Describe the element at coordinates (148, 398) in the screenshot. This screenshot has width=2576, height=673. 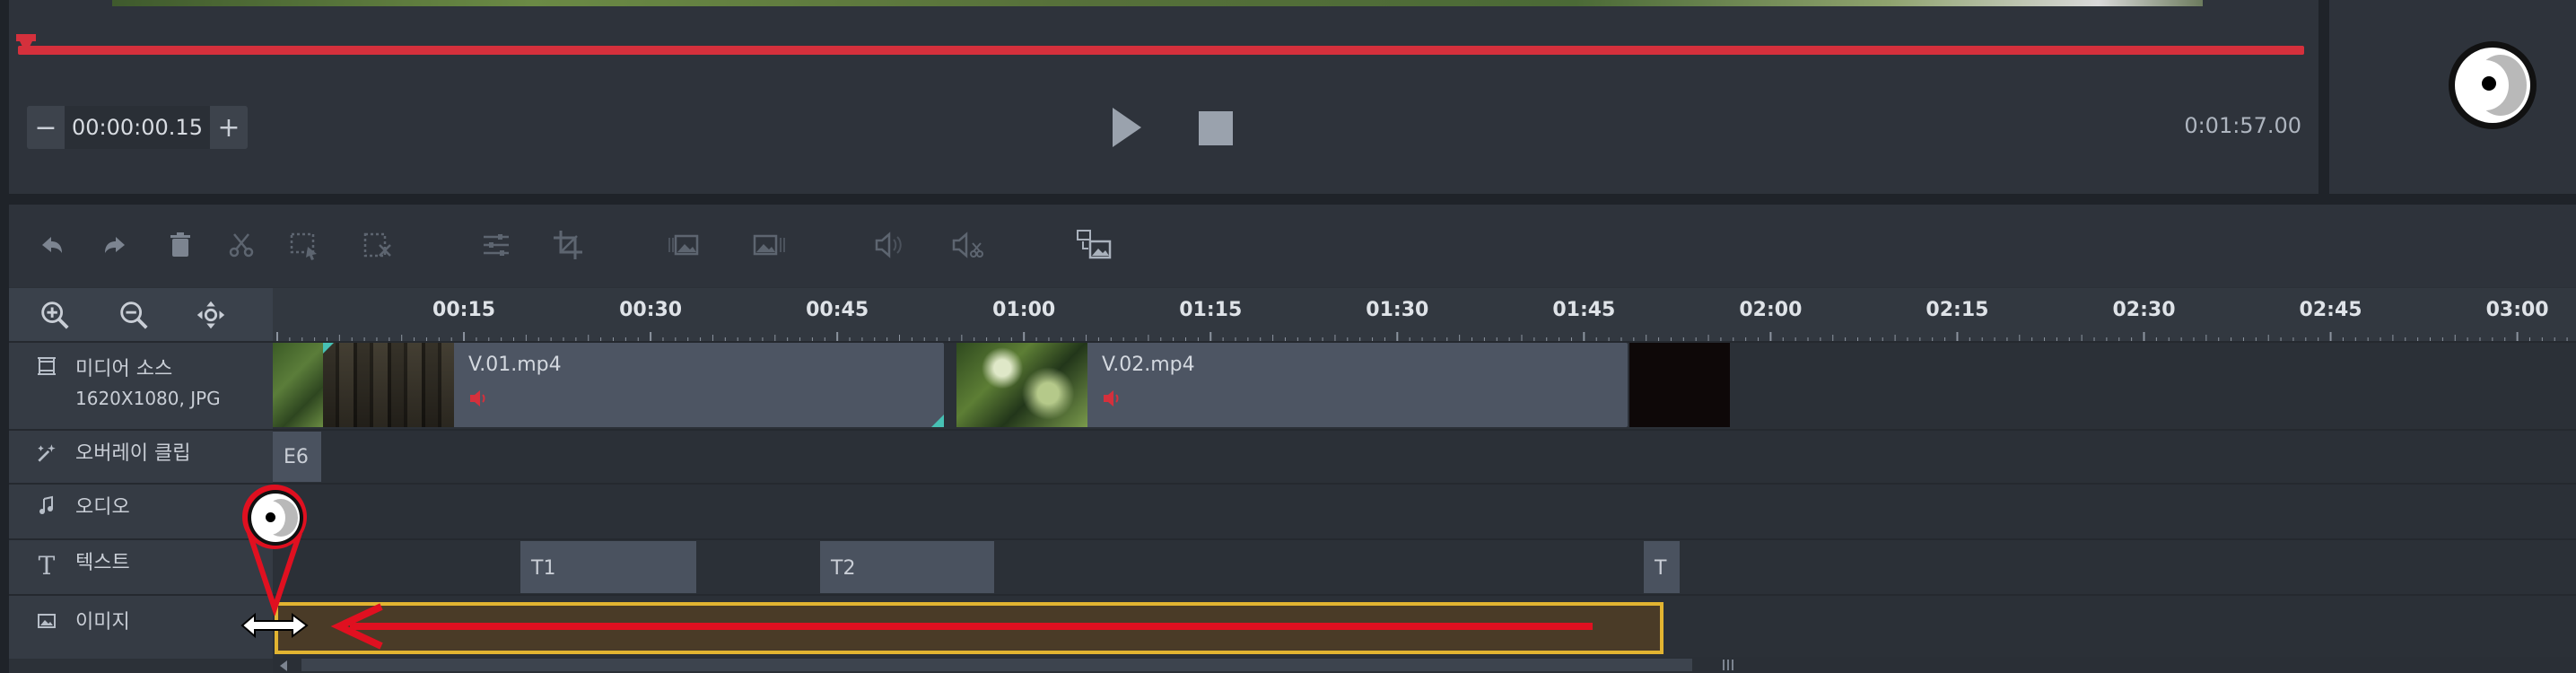
I see `track-sublabel-media: 1620X1080, JPG` at that location.